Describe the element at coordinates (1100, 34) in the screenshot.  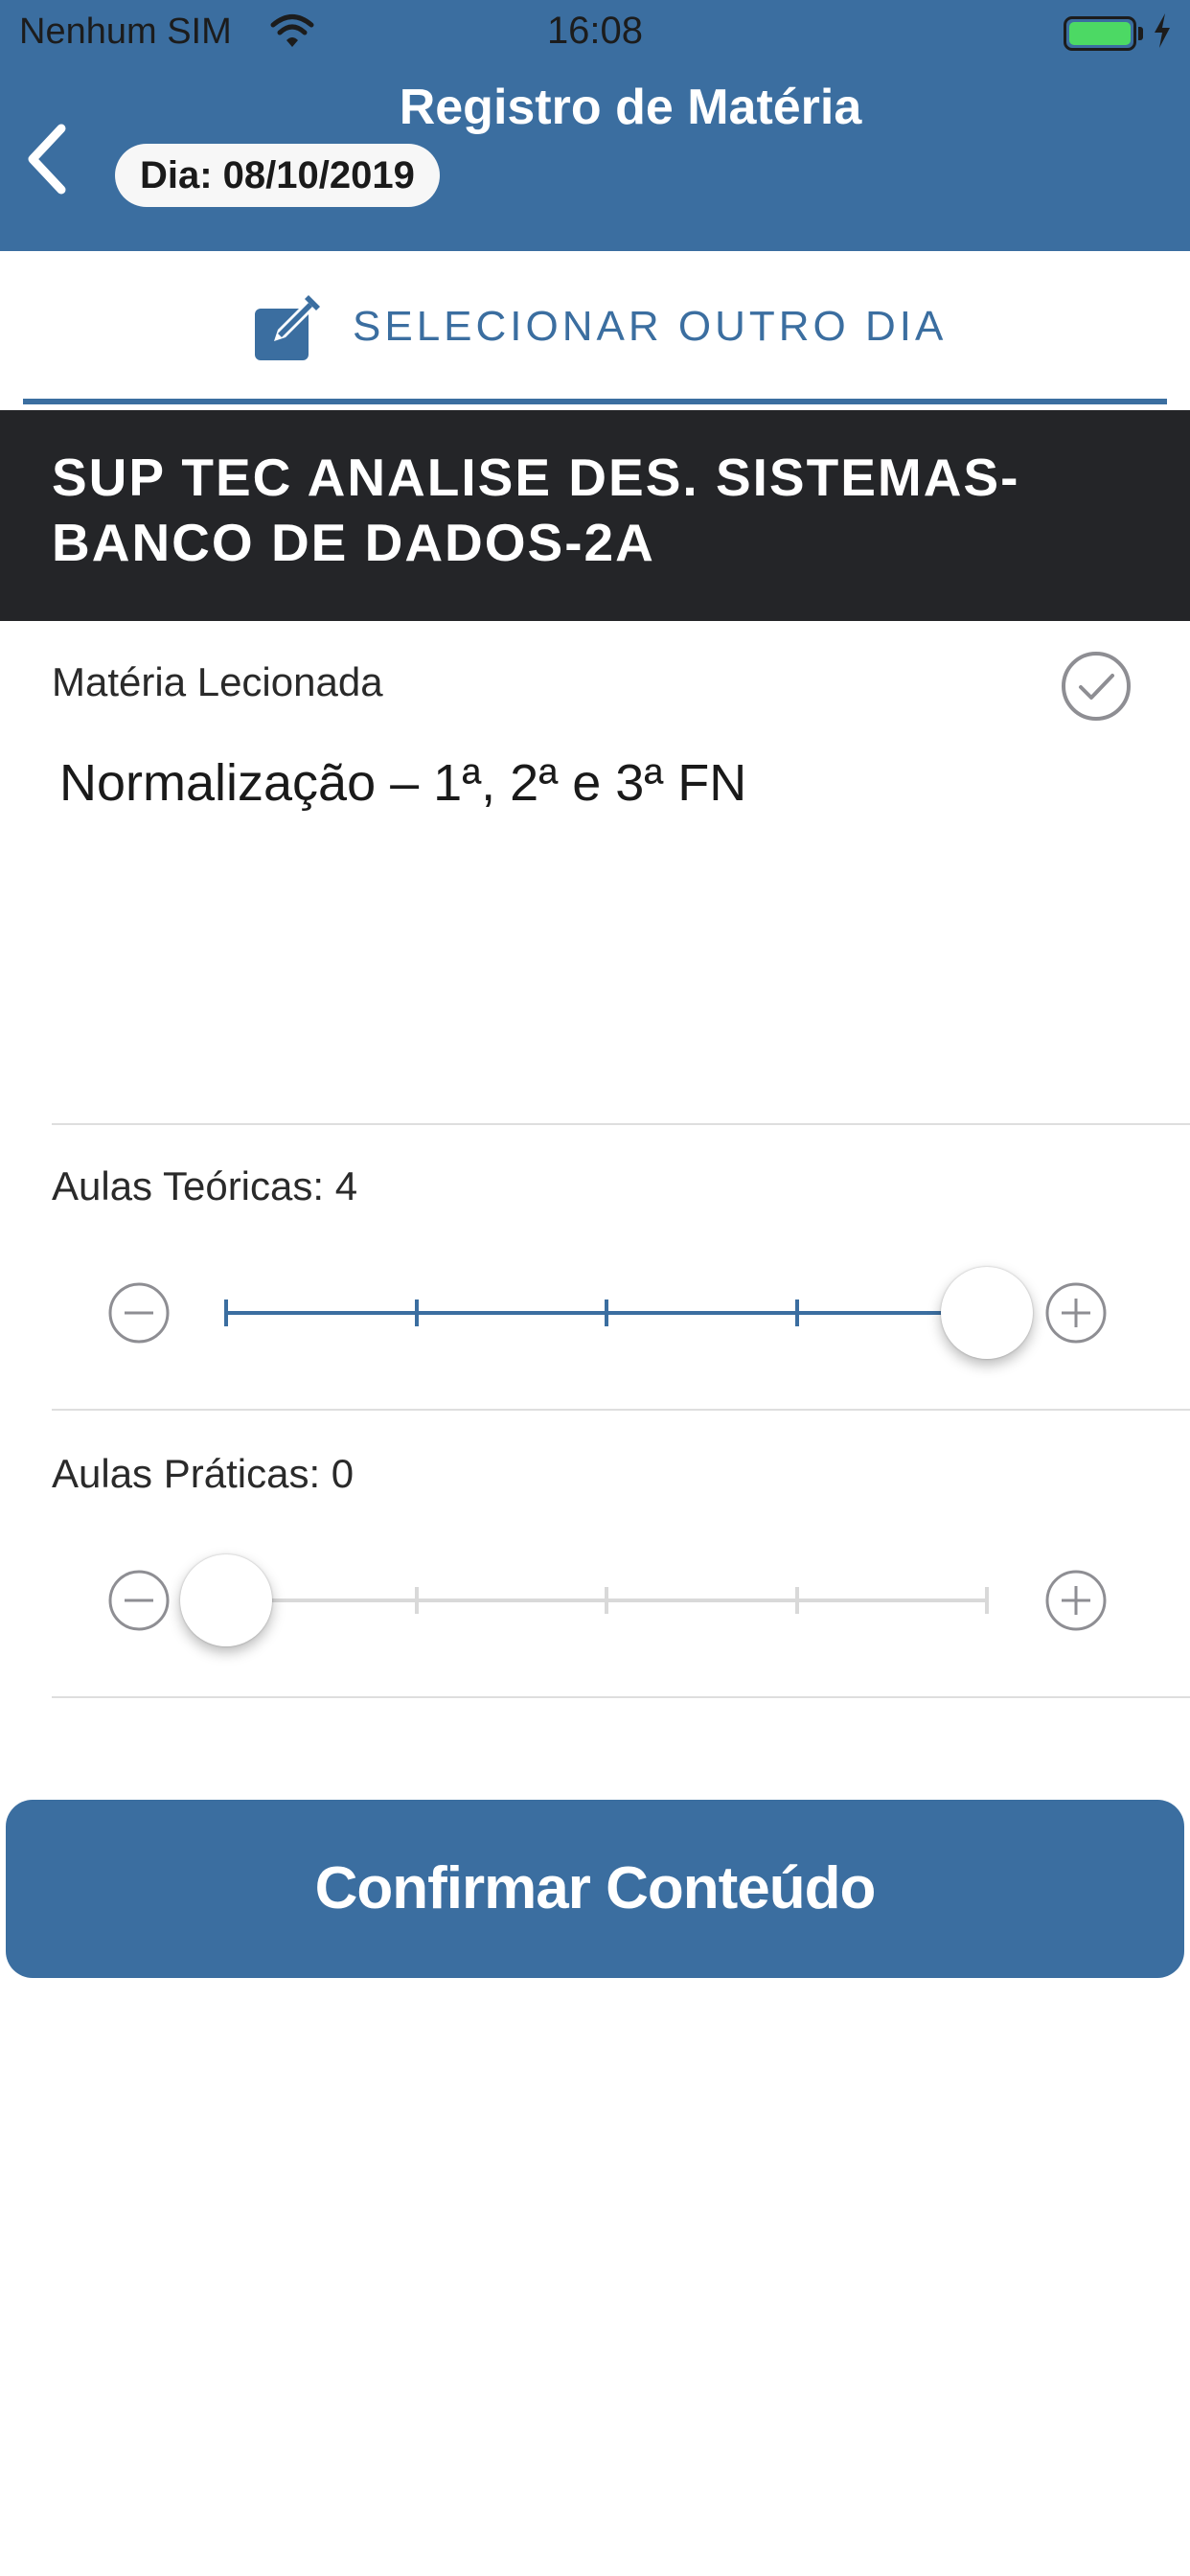
I see `battery-icon` at that location.